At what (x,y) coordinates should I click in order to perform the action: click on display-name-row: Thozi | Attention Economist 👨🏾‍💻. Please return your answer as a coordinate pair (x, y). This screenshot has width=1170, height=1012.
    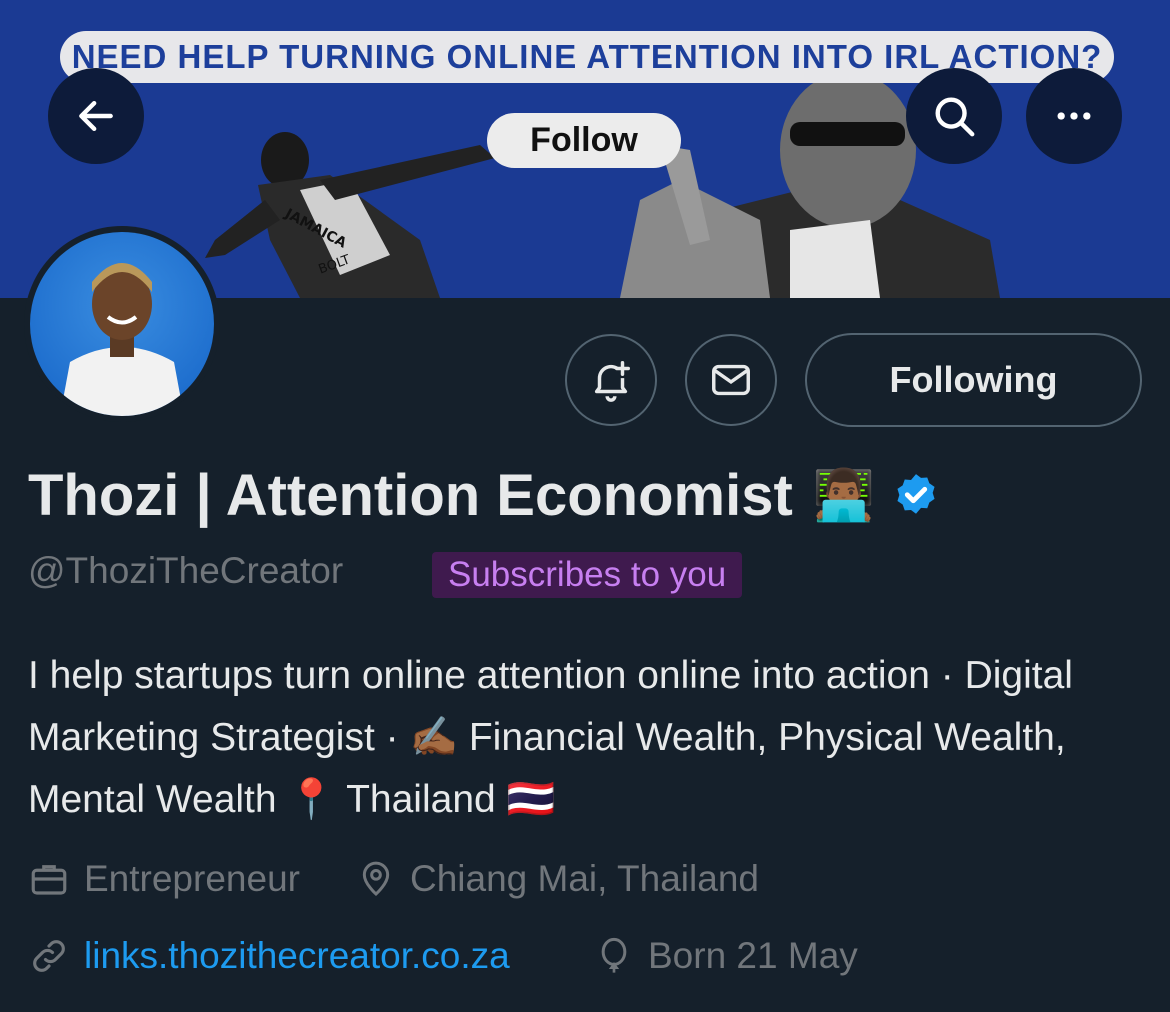
    Looking at the image, I should click on (484, 495).